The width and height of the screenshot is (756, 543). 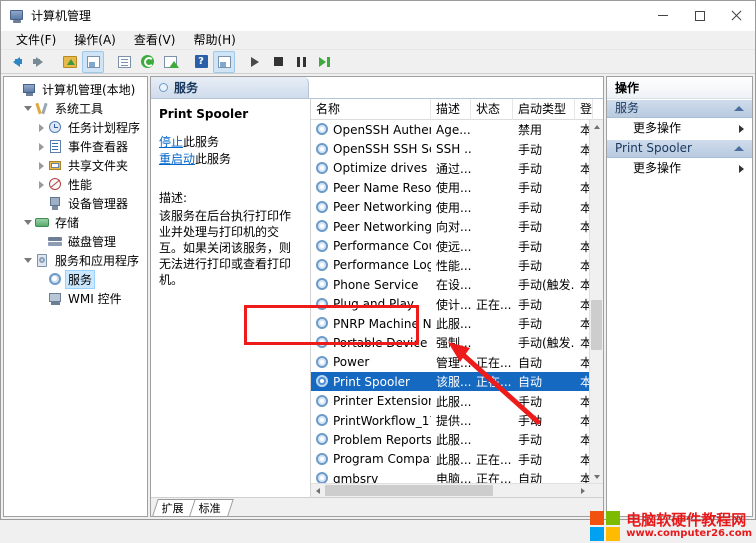 What do you see at coordinates (224, 61) in the screenshot?
I see `show-action-pane-icon` at bounding box center [224, 61].